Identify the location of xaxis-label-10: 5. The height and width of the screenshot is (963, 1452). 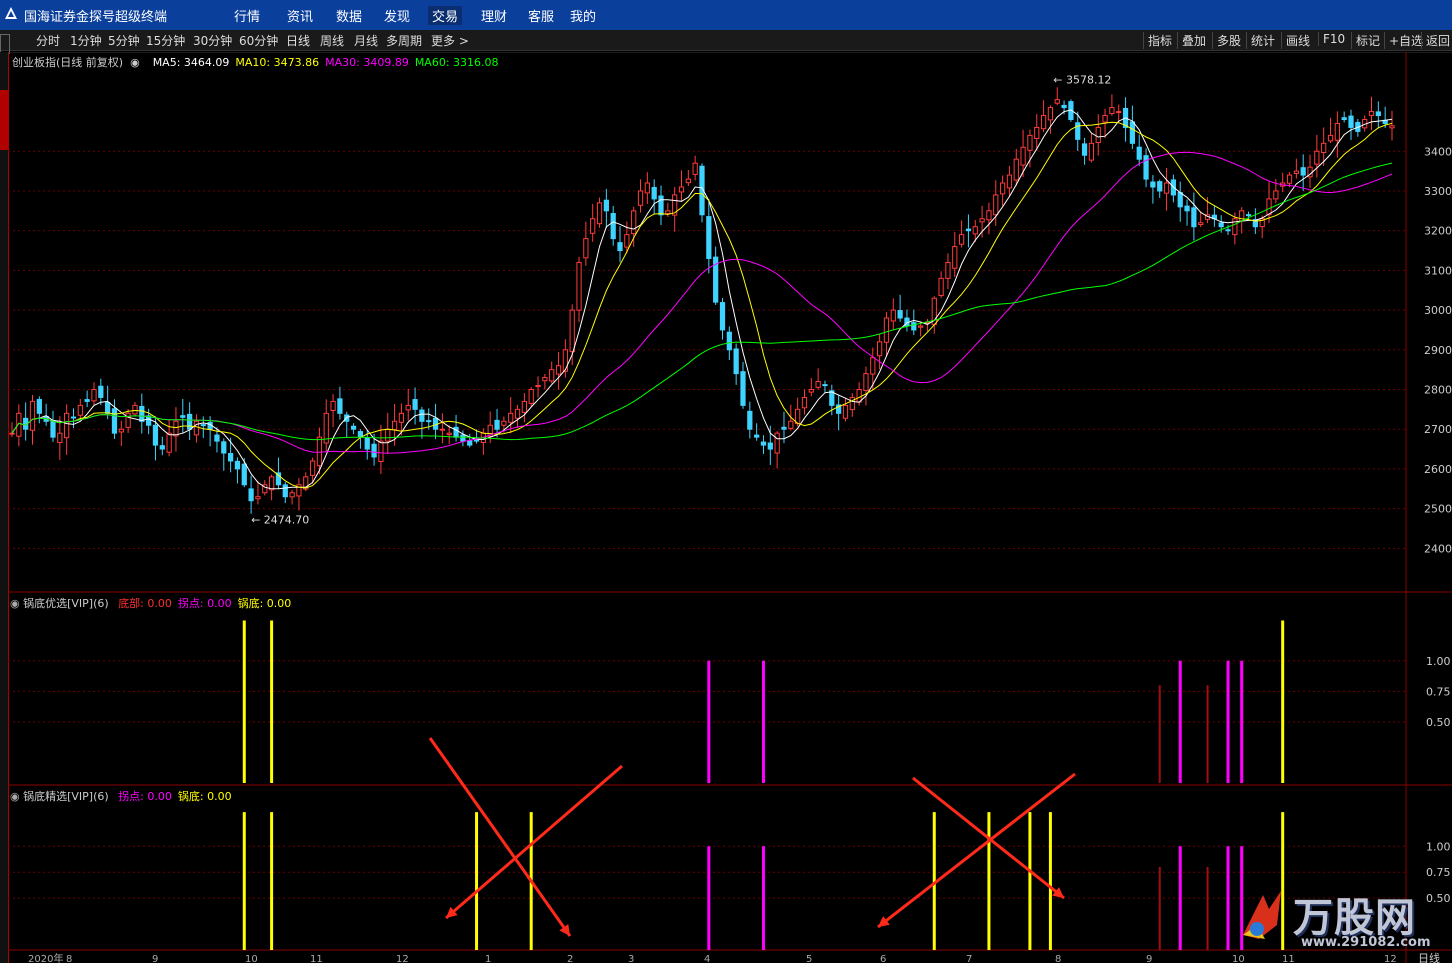
(809, 958).